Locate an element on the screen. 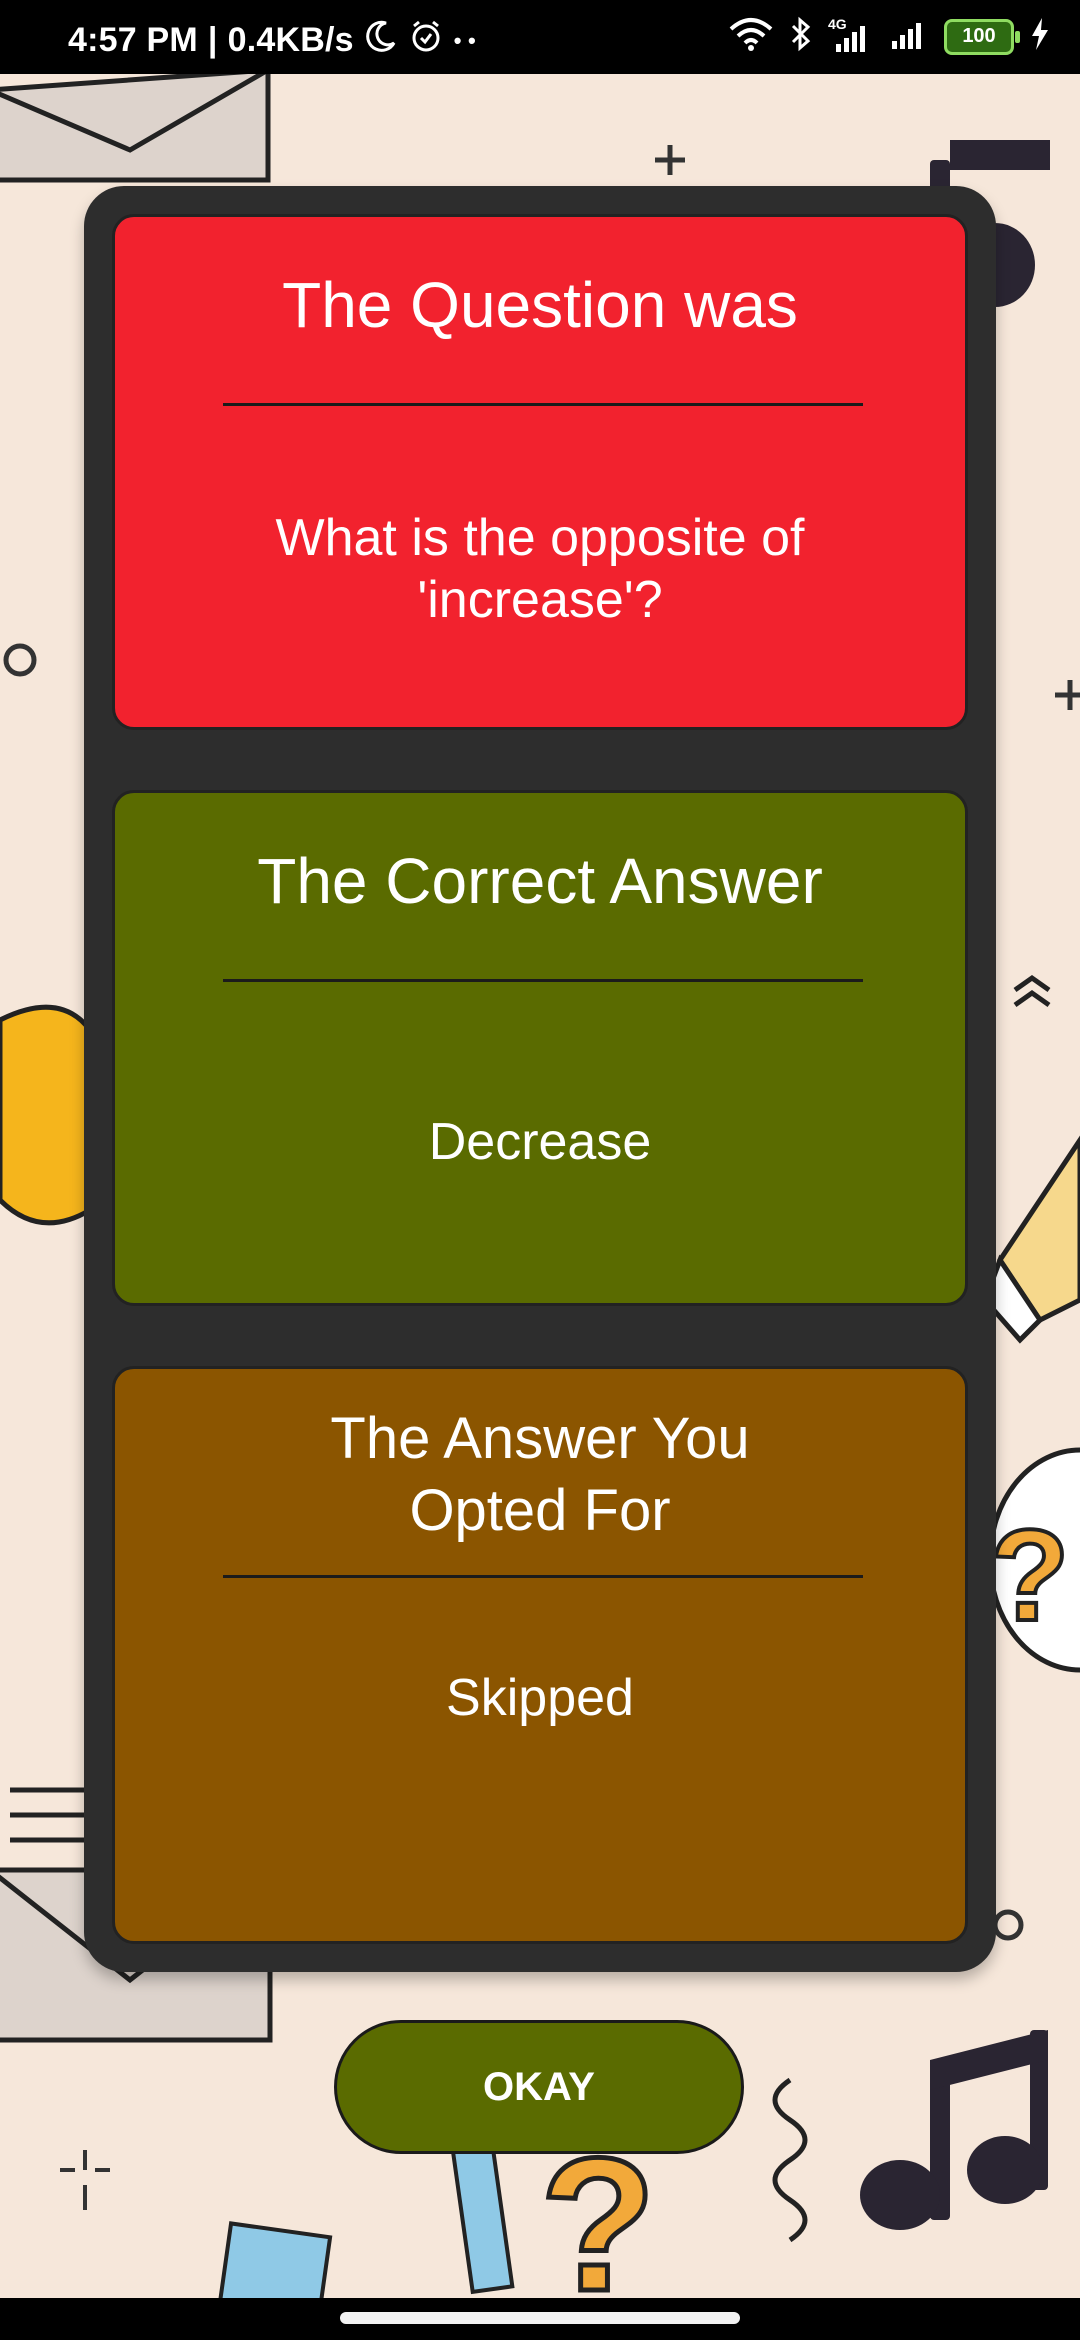 This screenshot has width=1080, height=2340. status-speed: 0.4KB/s is located at coordinates (290, 40).